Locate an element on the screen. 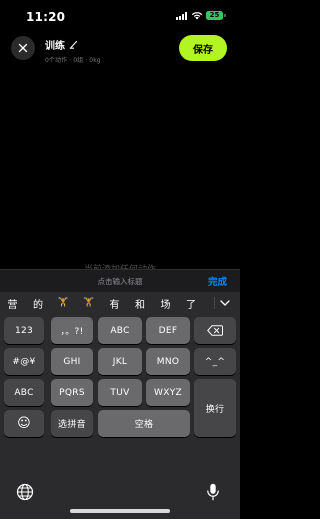 The height and width of the screenshot is (519, 320). key-jkl: JKL is located at coordinates (120, 361).